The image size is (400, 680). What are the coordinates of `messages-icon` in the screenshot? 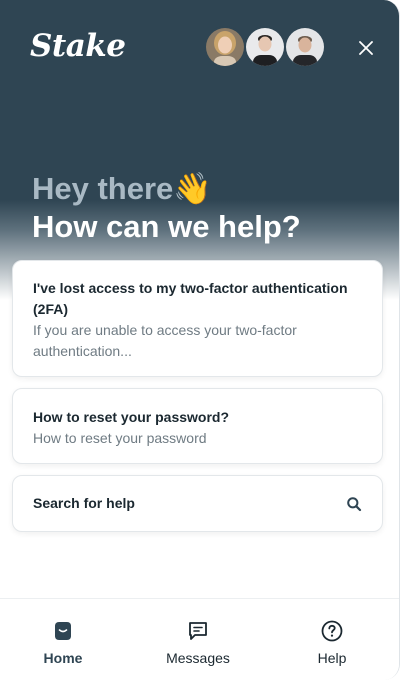 It's located at (198, 631).